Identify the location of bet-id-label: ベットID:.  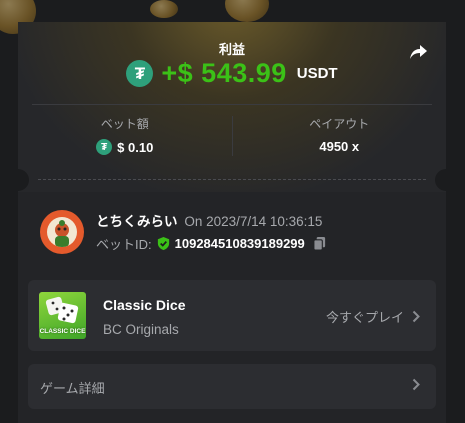
(124, 244).